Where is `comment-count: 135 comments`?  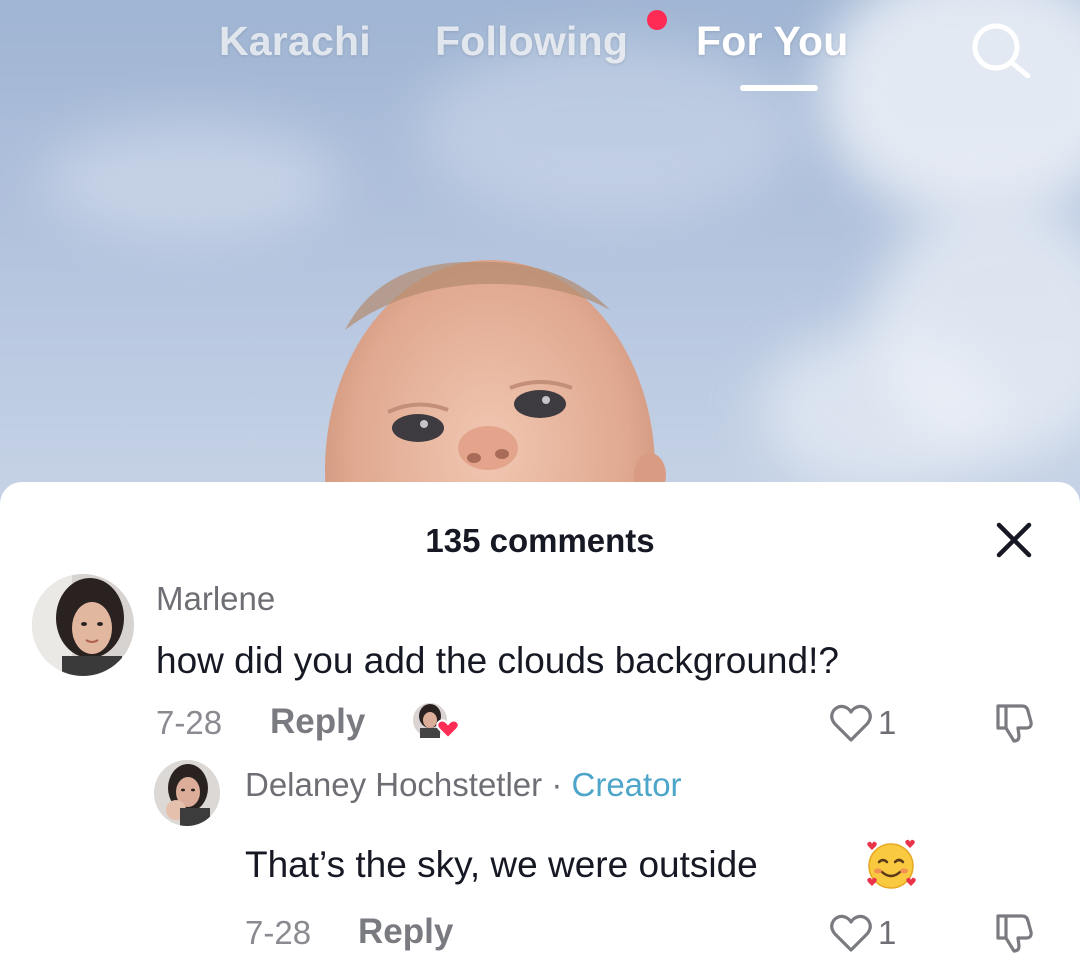 comment-count: 135 comments is located at coordinates (540, 540).